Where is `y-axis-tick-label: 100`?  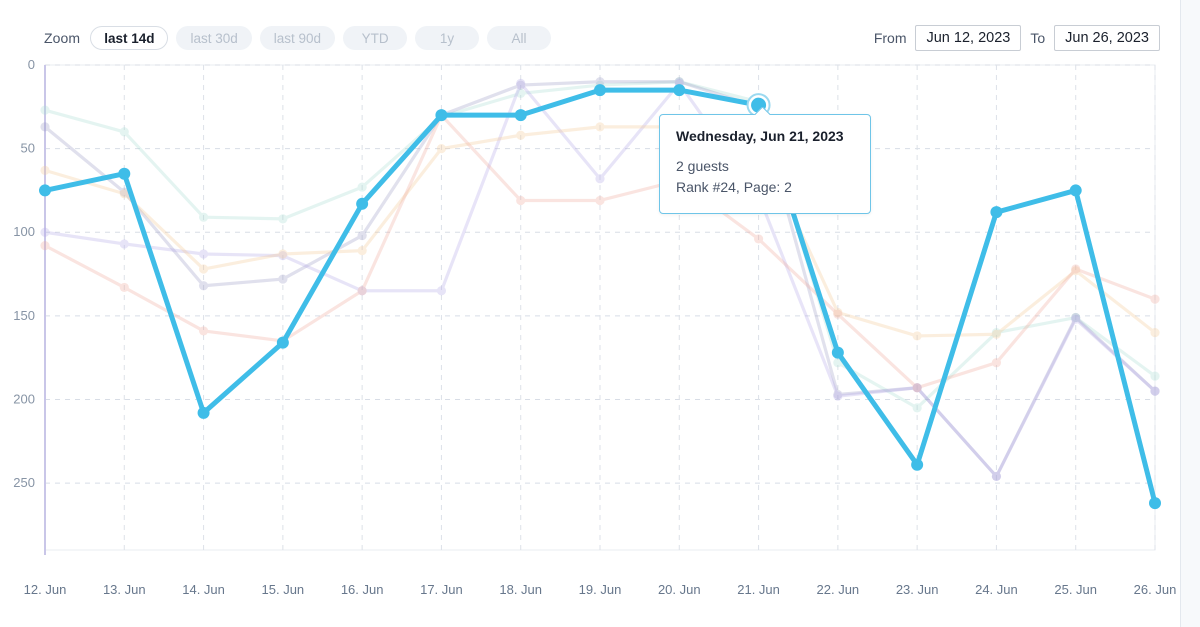
y-axis-tick-label: 100 is located at coordinates (24, 231).